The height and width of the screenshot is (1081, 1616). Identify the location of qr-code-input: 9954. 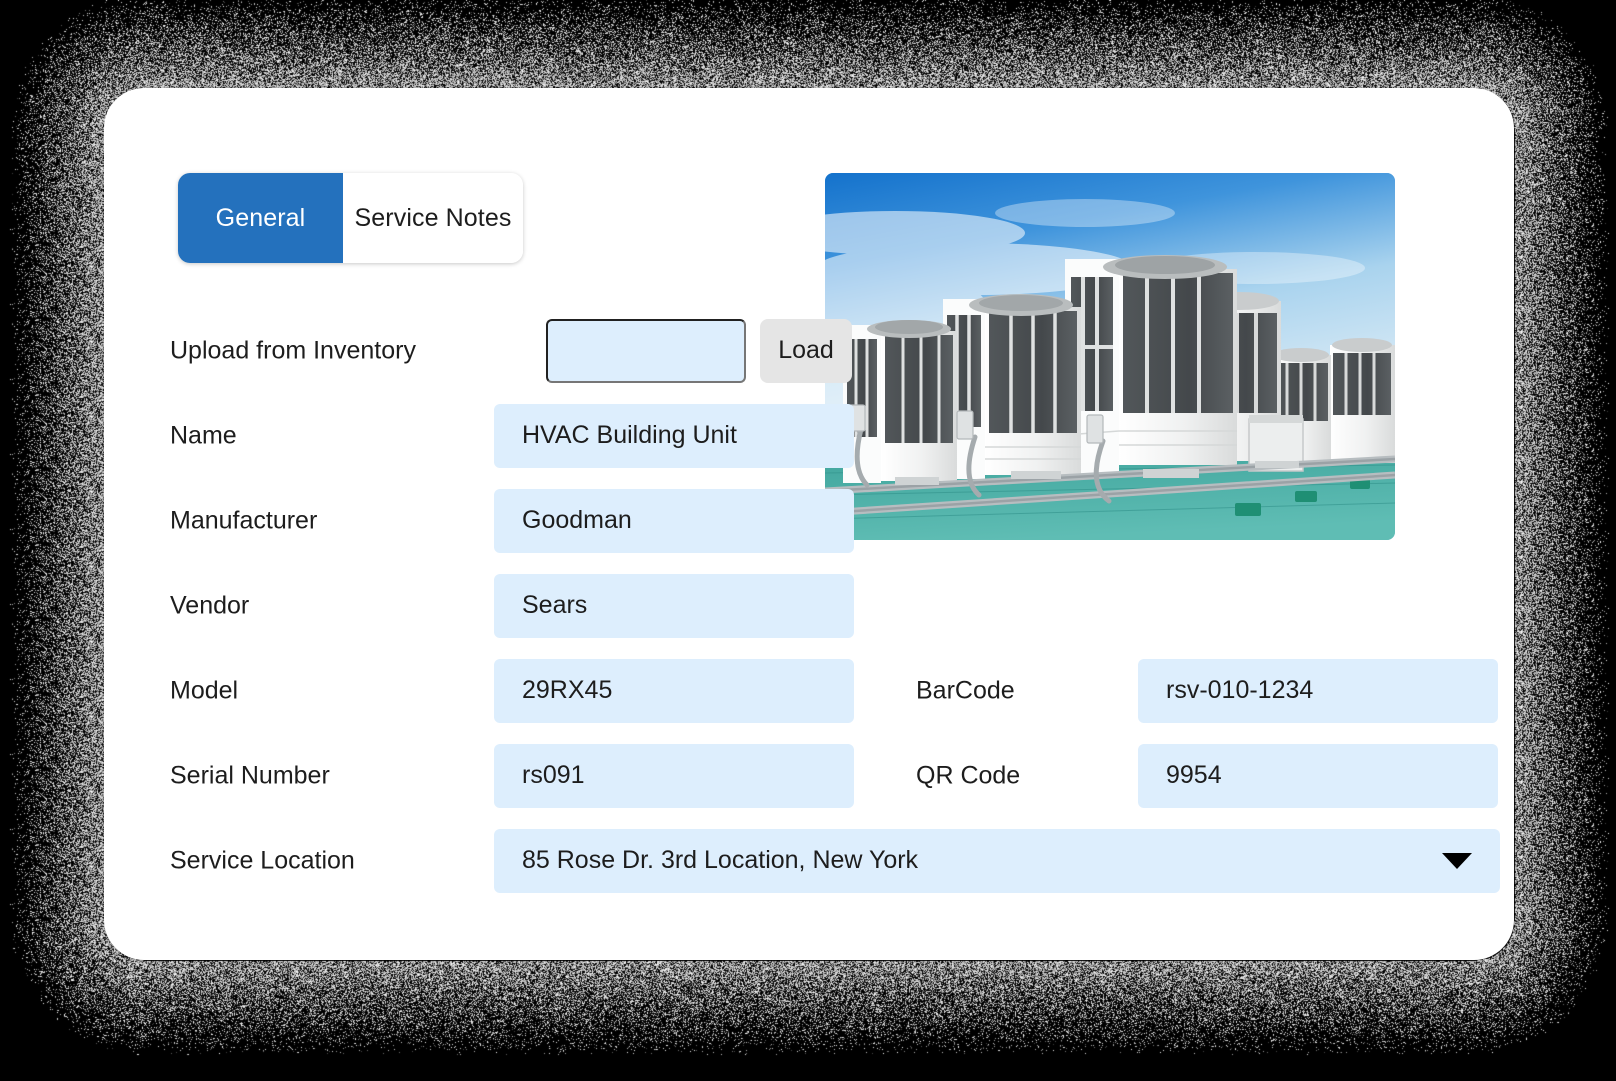
(1318, 775).